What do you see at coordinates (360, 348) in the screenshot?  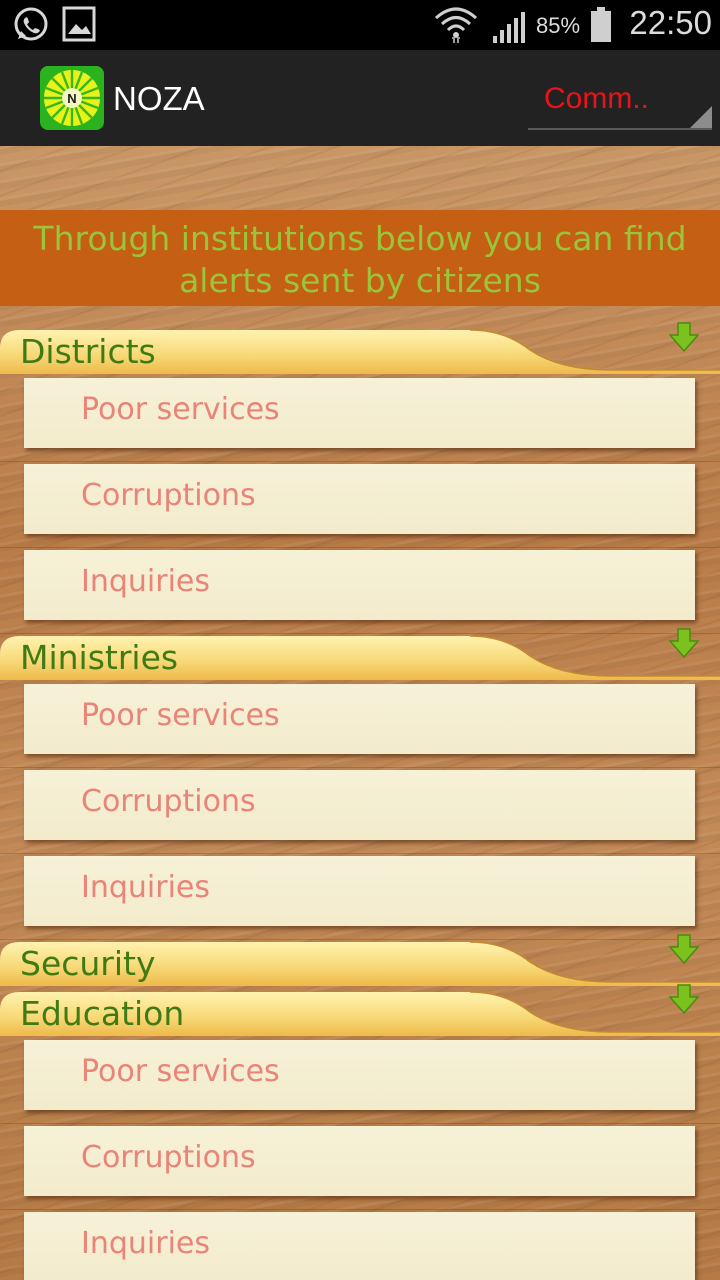 I see `group-header-districts: Districts` at bounding box center [360, 348].